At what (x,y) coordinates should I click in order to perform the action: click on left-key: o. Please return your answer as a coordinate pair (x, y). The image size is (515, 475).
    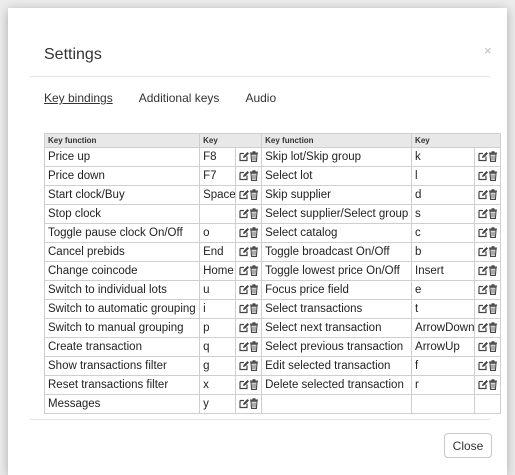
    Looking at the image, I should click on (218, 233).